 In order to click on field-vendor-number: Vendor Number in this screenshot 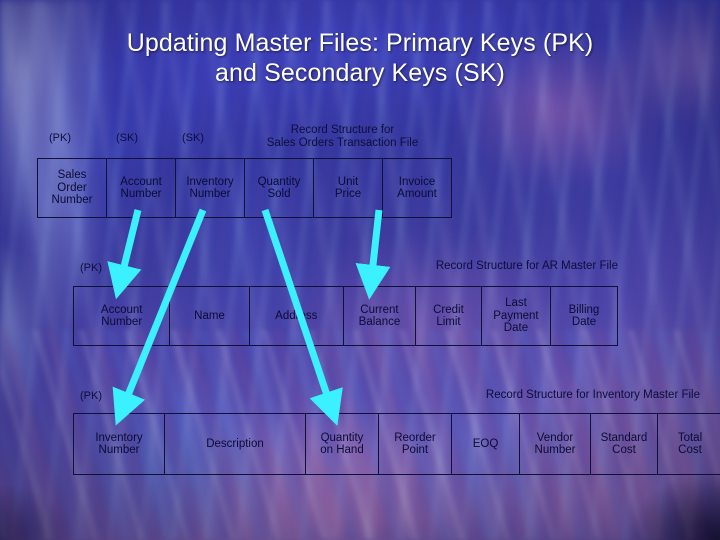, I will do `click(555, 444)`.